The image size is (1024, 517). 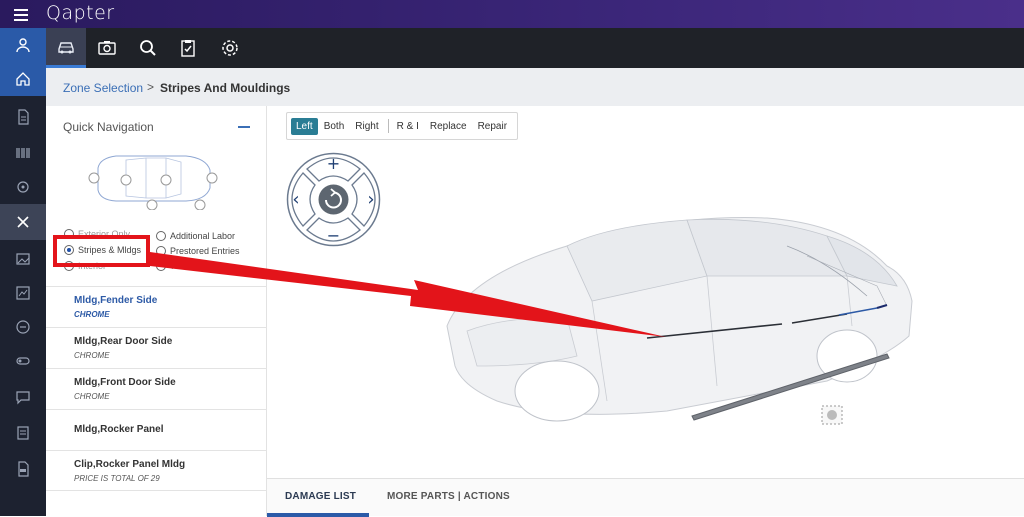 What do you see at coordinates (23, 259) in the screenshot?
I see `image-icon` at bounding box center [23, 259].